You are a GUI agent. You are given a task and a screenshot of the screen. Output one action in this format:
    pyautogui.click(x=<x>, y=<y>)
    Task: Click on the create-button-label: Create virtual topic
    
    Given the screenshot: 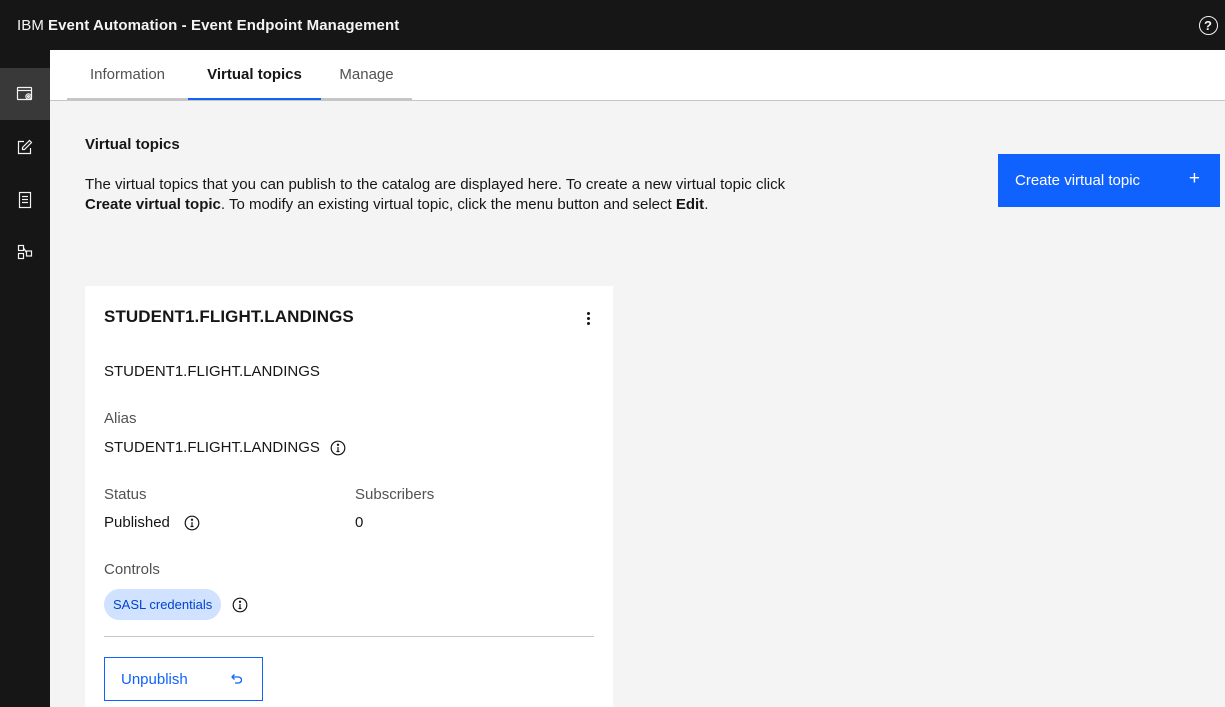 What is the action you would take?
    pyautogui.click(x=1078, y=180)
    